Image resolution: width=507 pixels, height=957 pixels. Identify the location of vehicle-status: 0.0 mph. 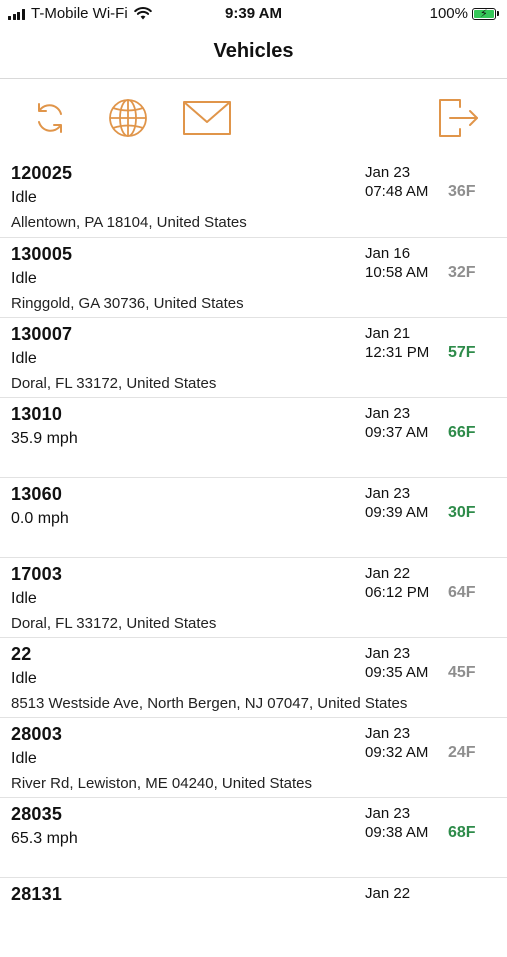
(40, 518).